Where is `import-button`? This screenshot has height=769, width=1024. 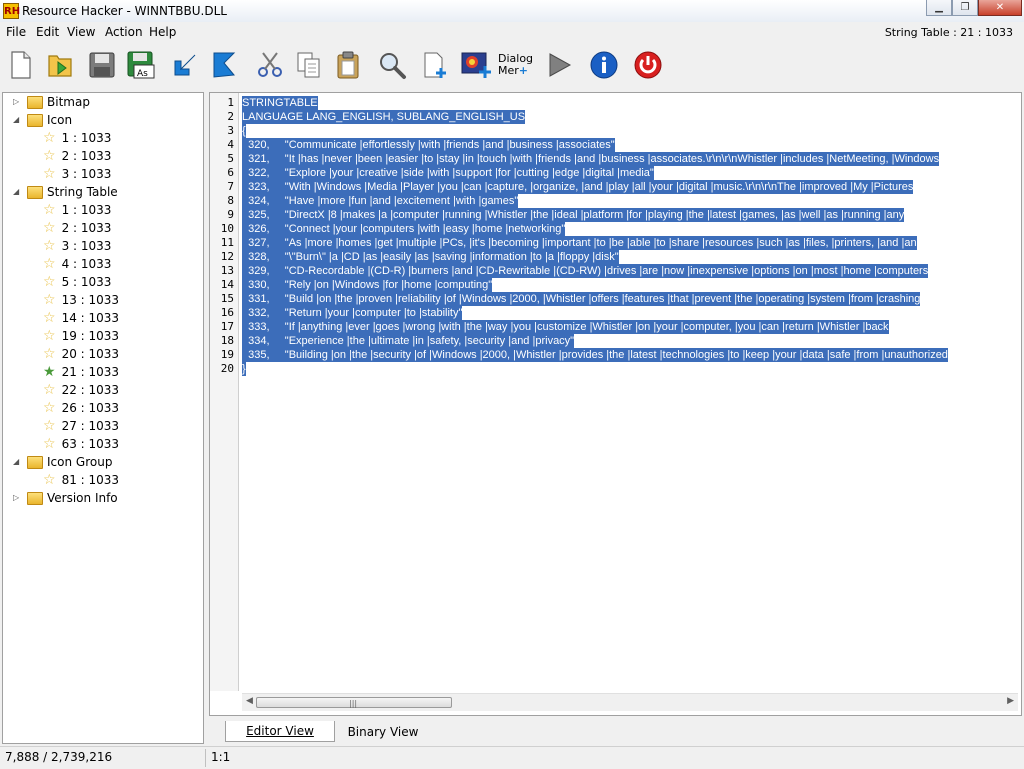 import-button is located at coordinates (185, 65).